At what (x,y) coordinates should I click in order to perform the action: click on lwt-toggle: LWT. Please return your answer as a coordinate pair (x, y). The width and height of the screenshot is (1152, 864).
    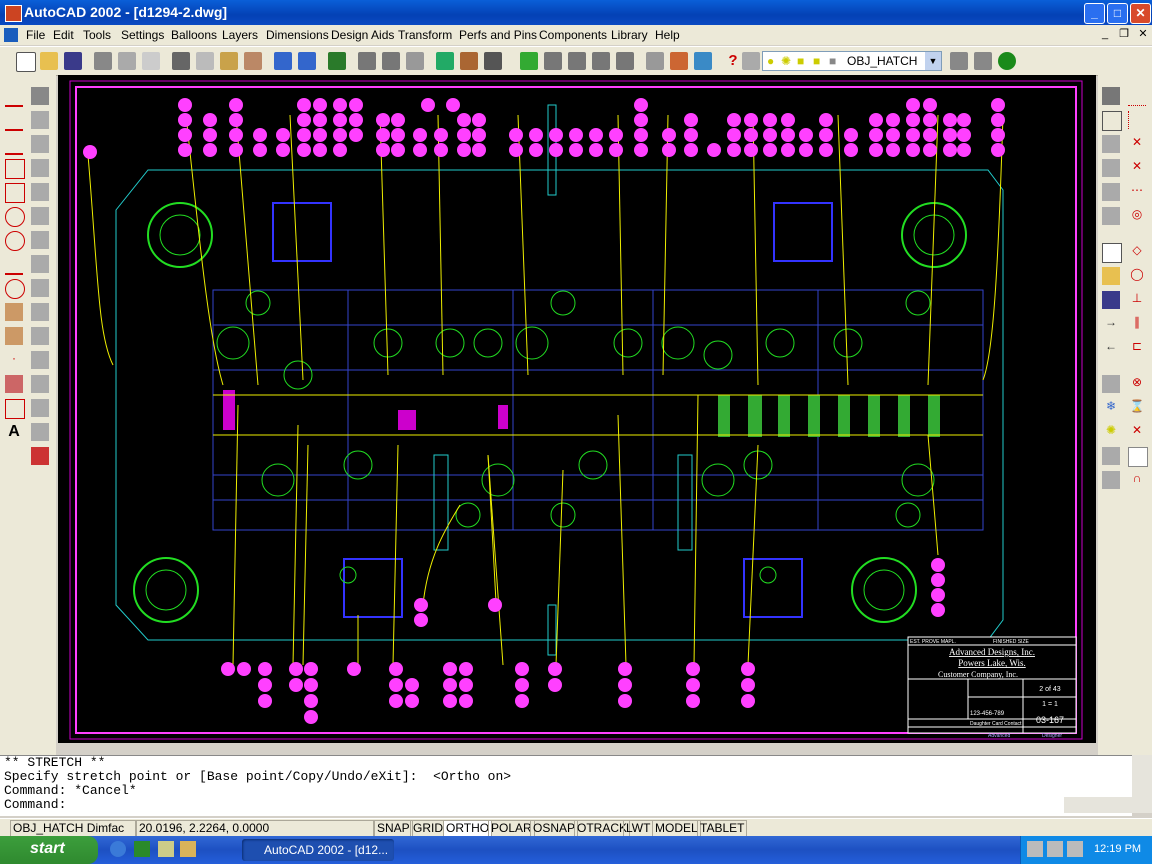
    Looking at the image, I should click on (638, 828).